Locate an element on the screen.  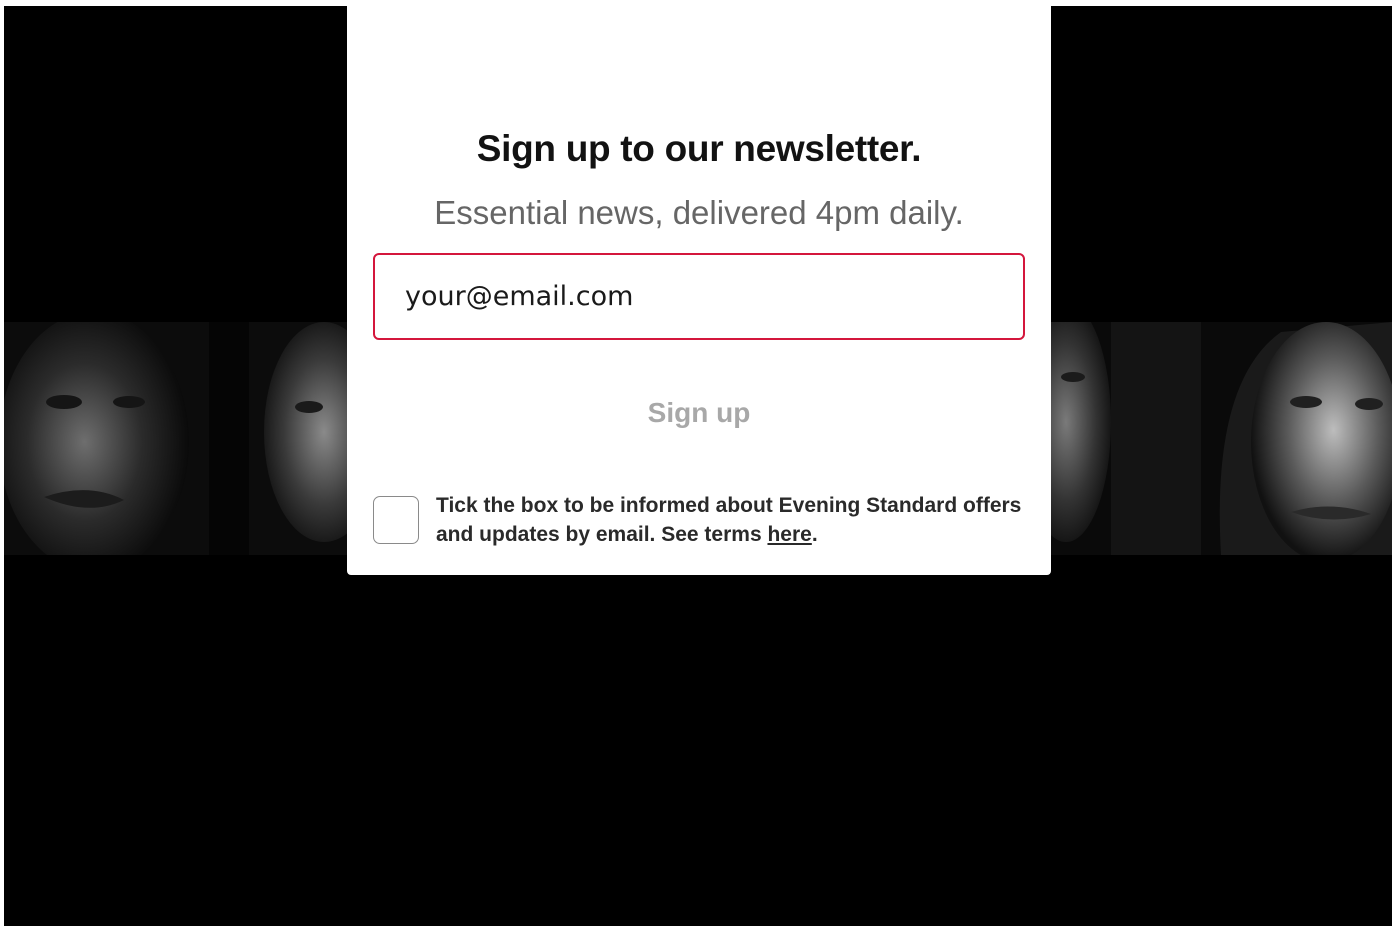
consent-text-end: . is located at coordinates (814, 534).